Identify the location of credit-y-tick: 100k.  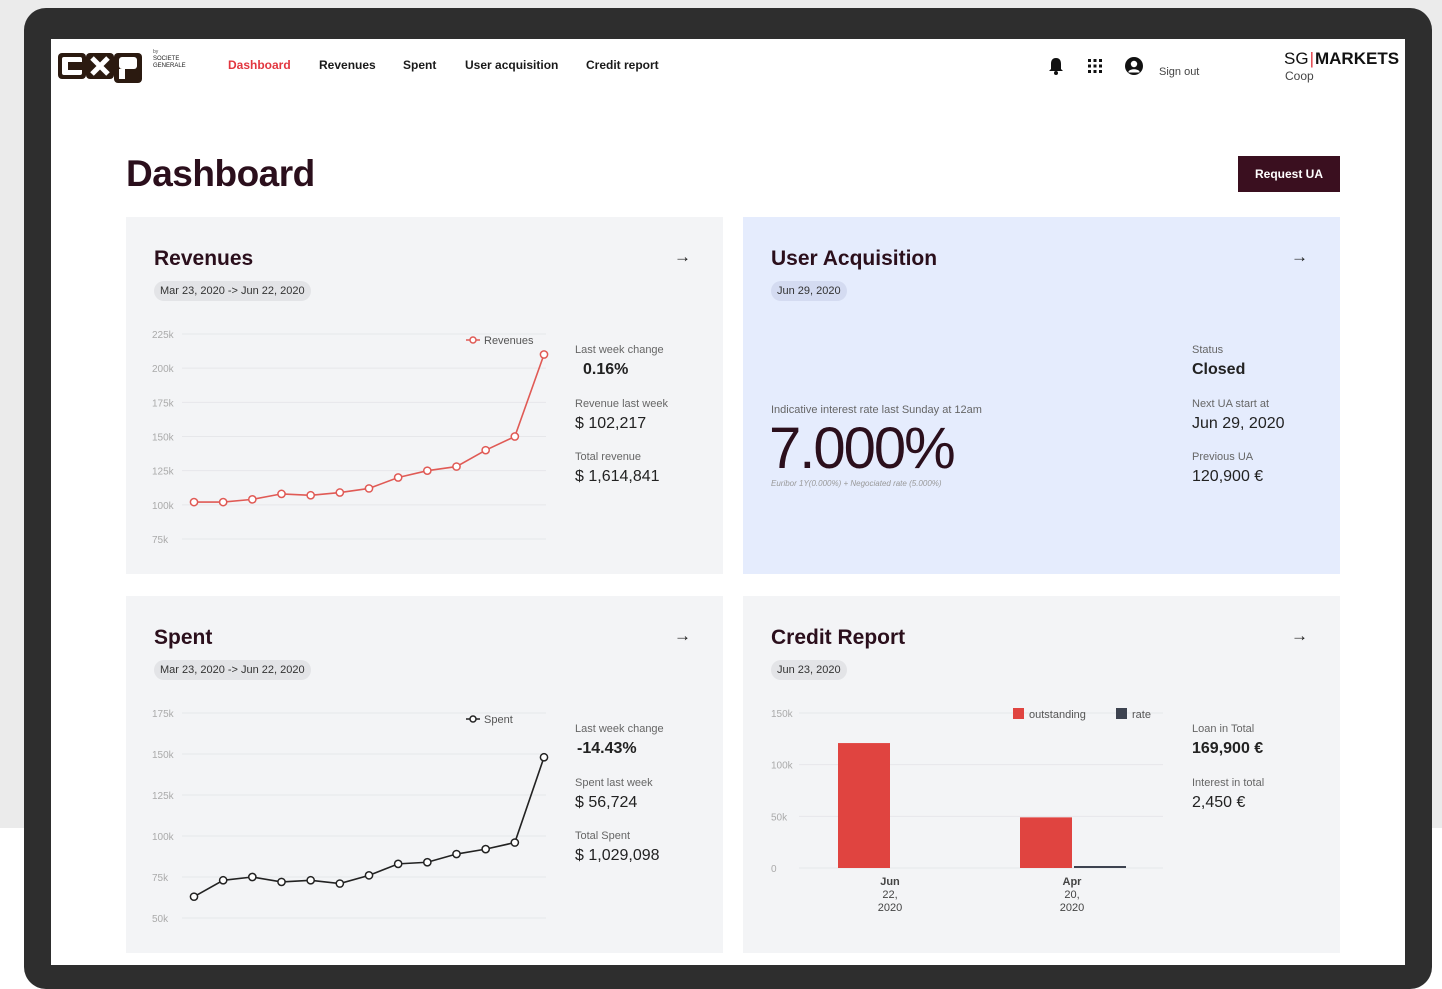
(782, 766).